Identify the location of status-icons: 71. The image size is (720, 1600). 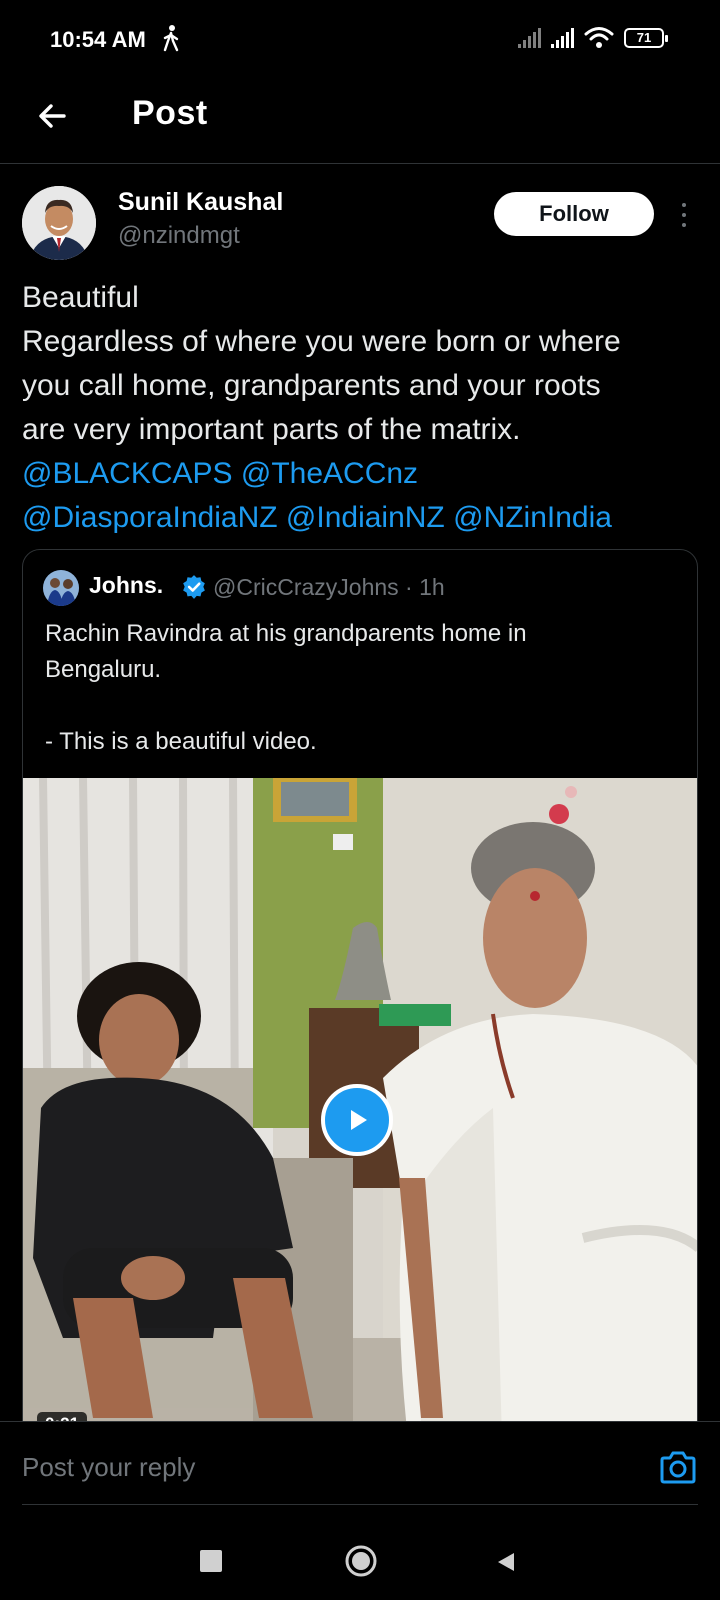
(593, 38).